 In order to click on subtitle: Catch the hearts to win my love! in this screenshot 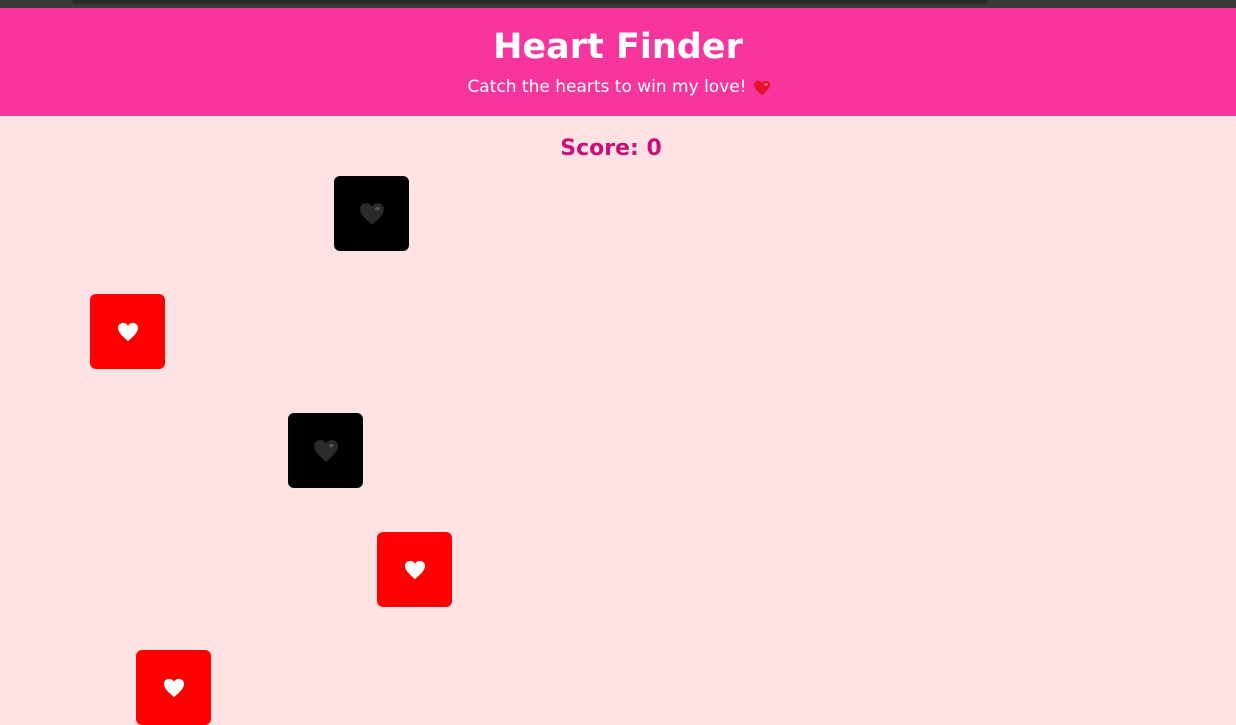, I will do `click(618, 87)`.